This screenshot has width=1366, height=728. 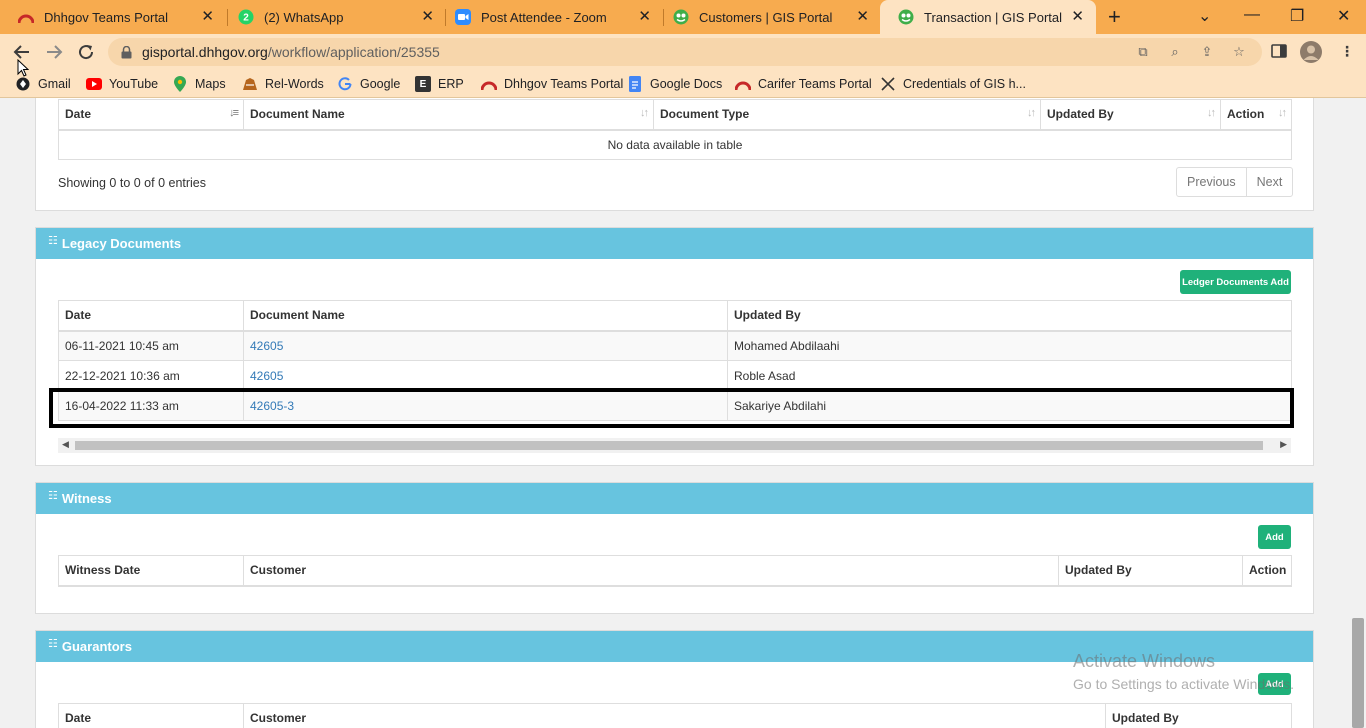 What do you see at coordinates (1175, 52) in the screenshot?
I see `zoom-icon: ⌕` at bounding box center [1175, 52].